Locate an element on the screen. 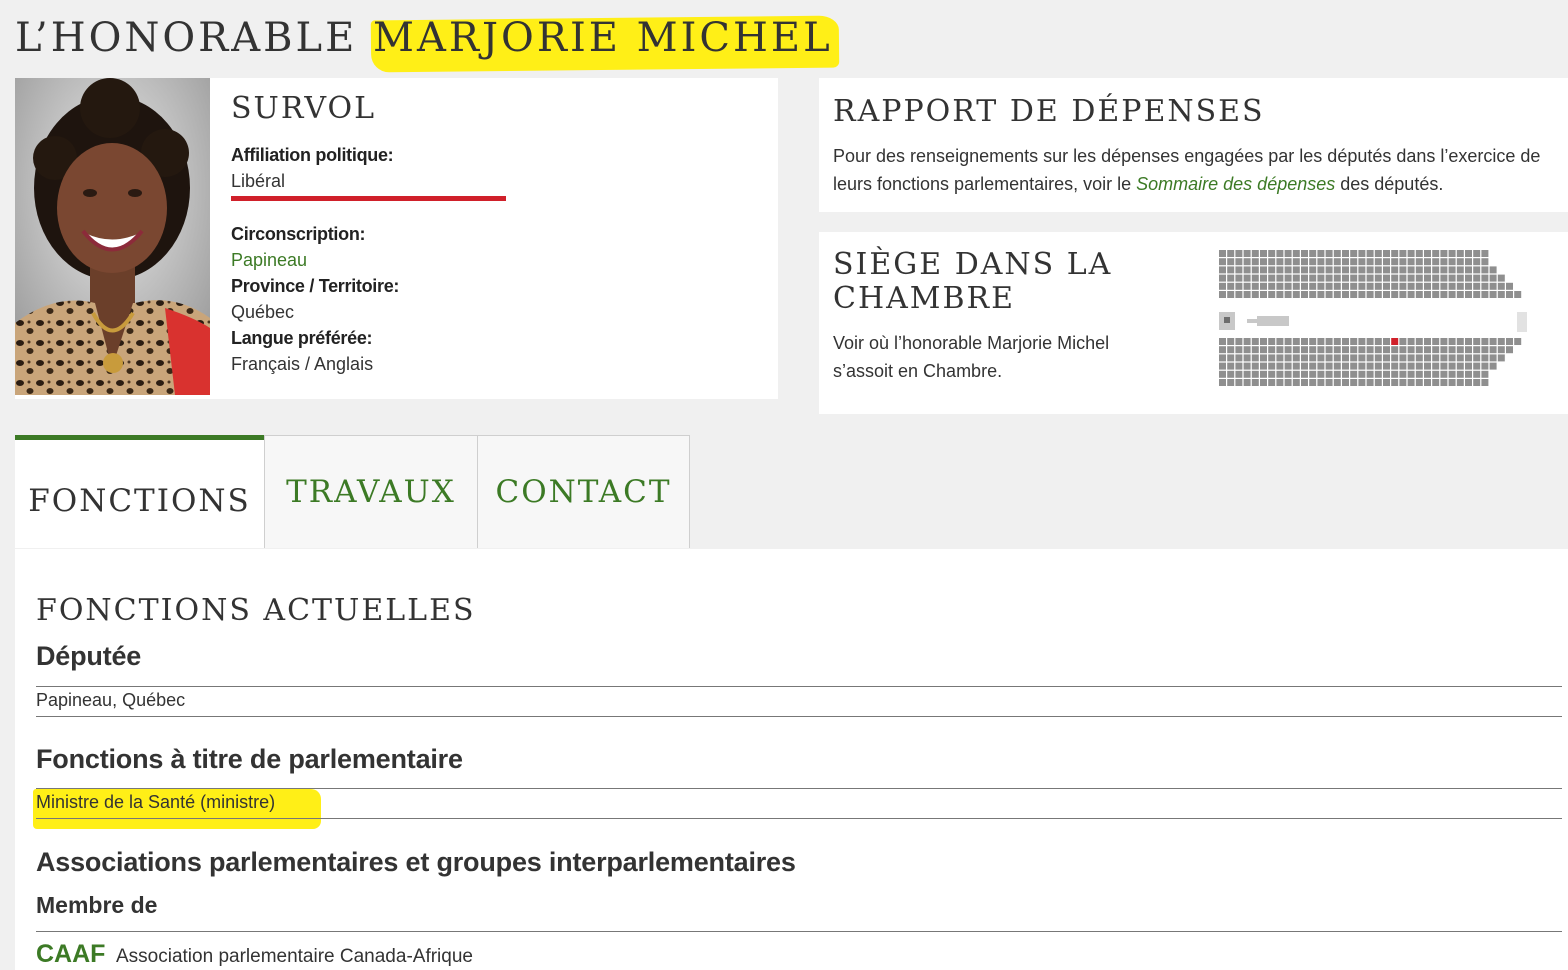 This screenshot has width=1568, height=970. tab-contact: CONTACT is located at coordinates (583, 491).